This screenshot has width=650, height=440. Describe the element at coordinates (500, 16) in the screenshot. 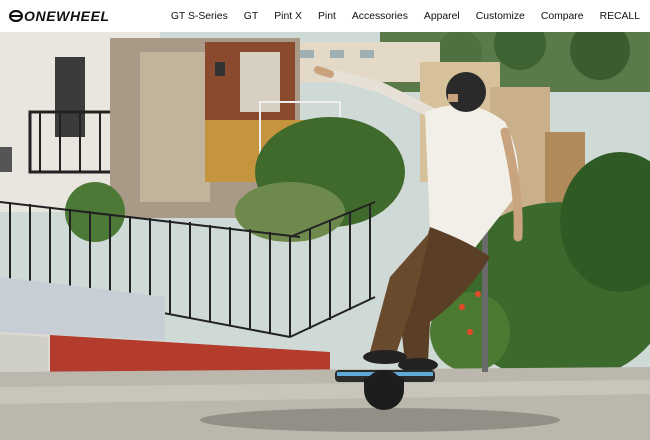

I see `nav-item-customize: Customize` at that location.